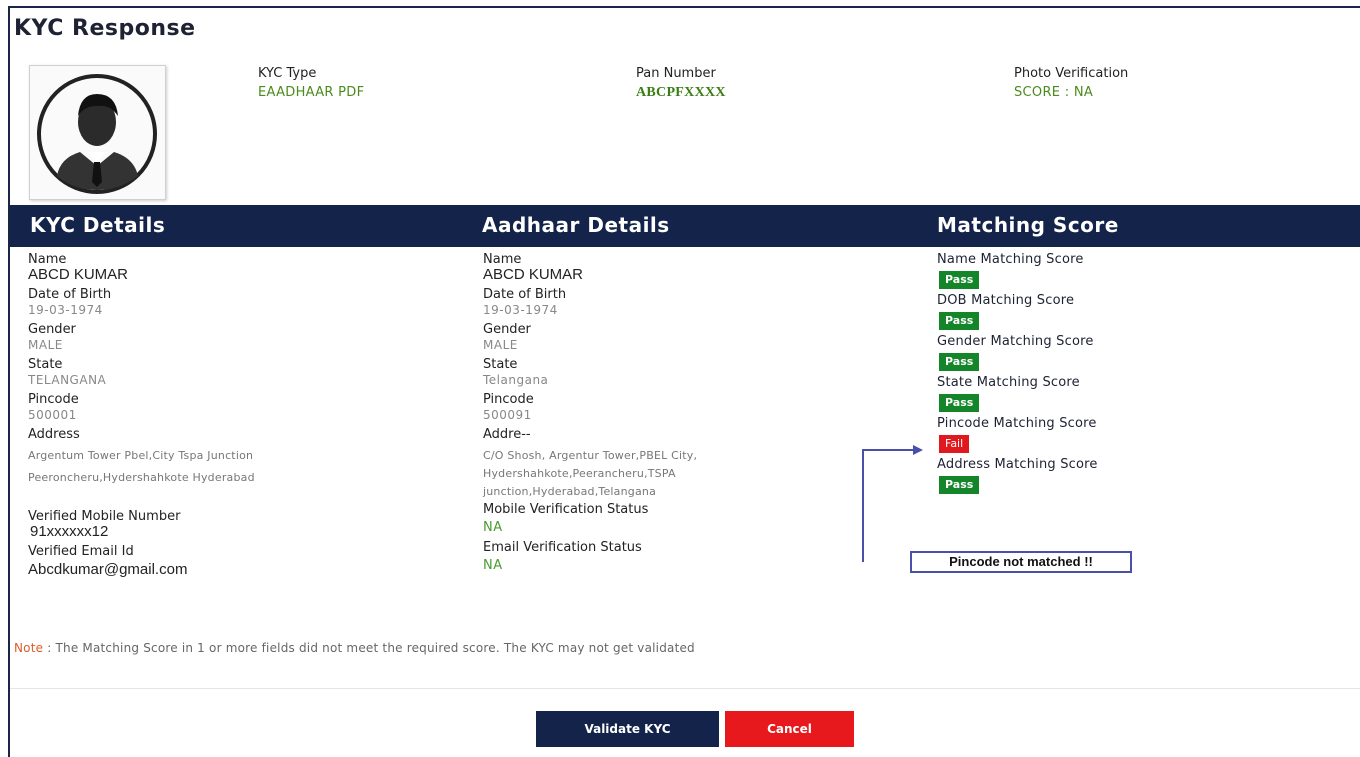 The width and height of the screenshot is (1360, 757). I want to click on kyc-pincode-label: Pincode, so click(53, 399).